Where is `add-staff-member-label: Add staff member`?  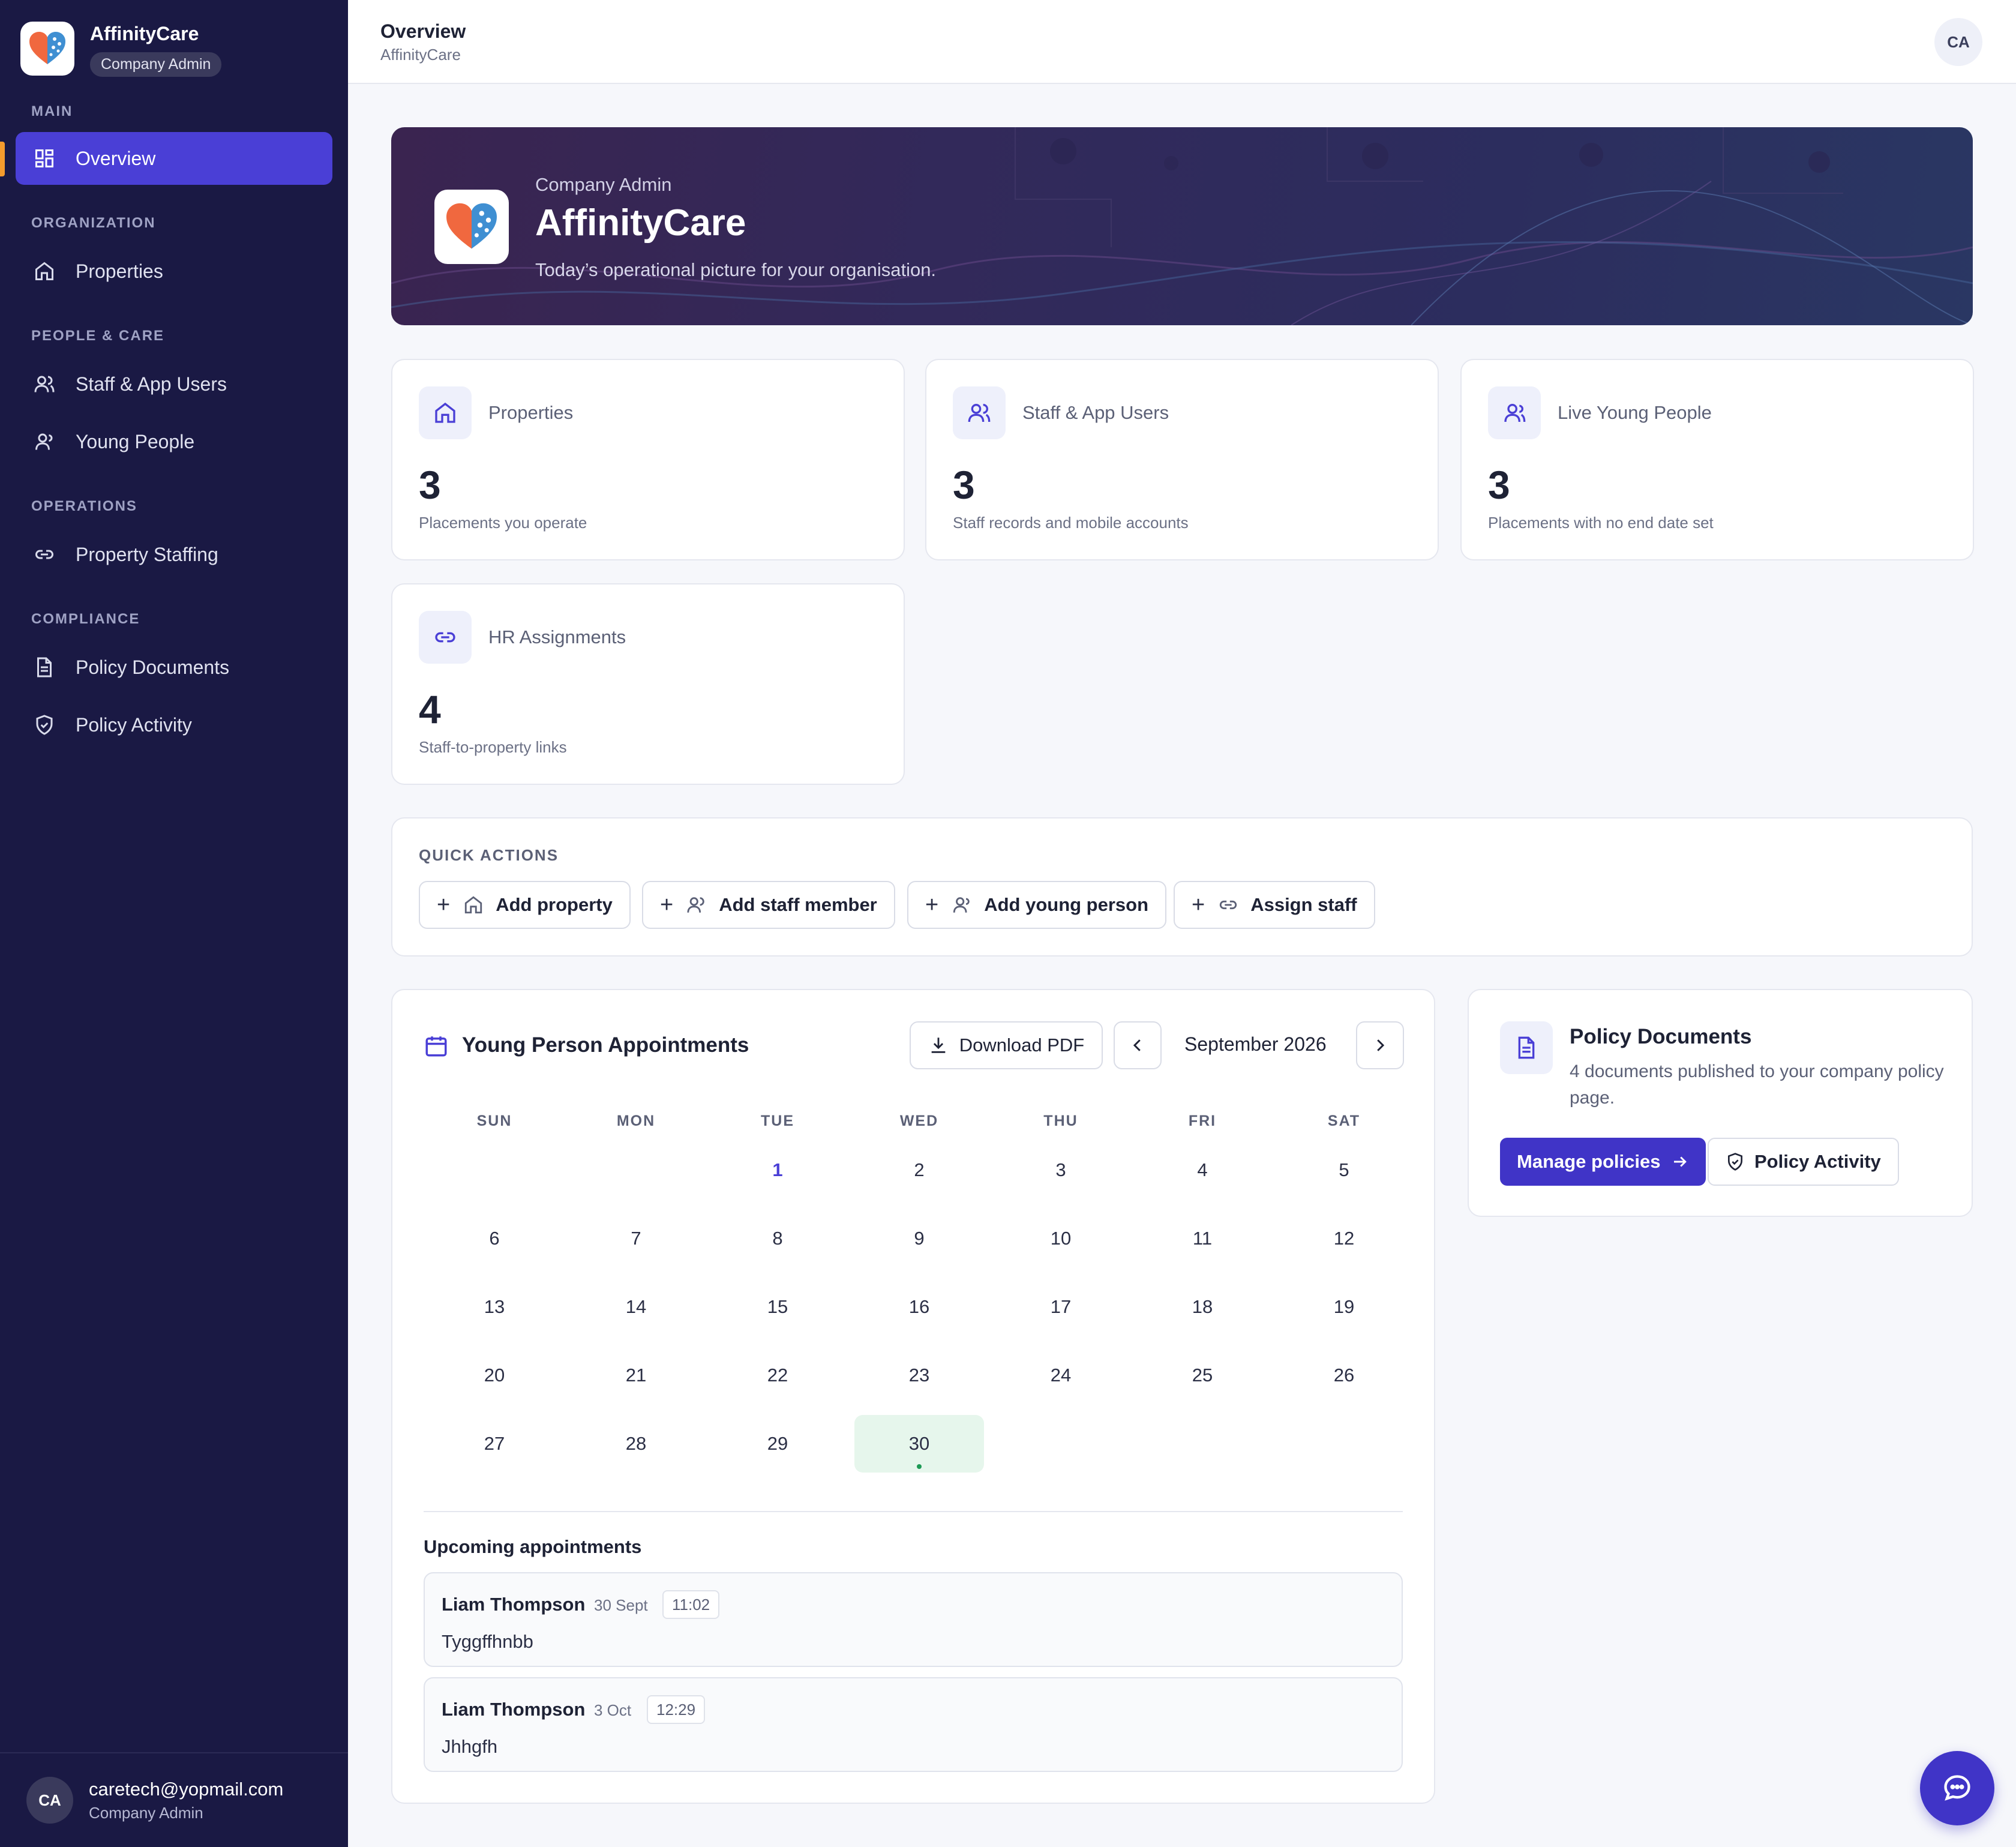
add-staff-member-label: Add staff member is located at coordinates (798, 904).